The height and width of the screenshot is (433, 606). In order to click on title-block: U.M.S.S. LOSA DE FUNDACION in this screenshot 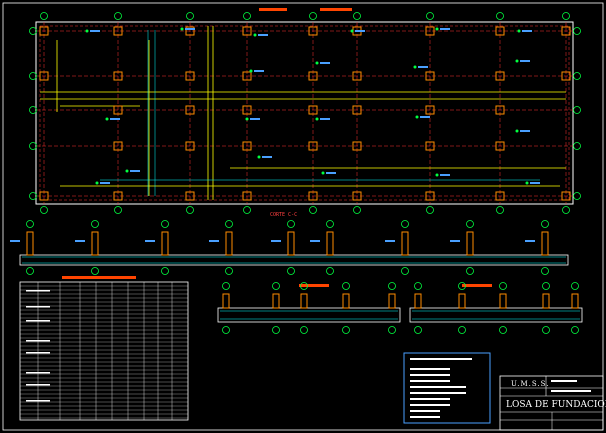, I will do `click(552, 403)`.